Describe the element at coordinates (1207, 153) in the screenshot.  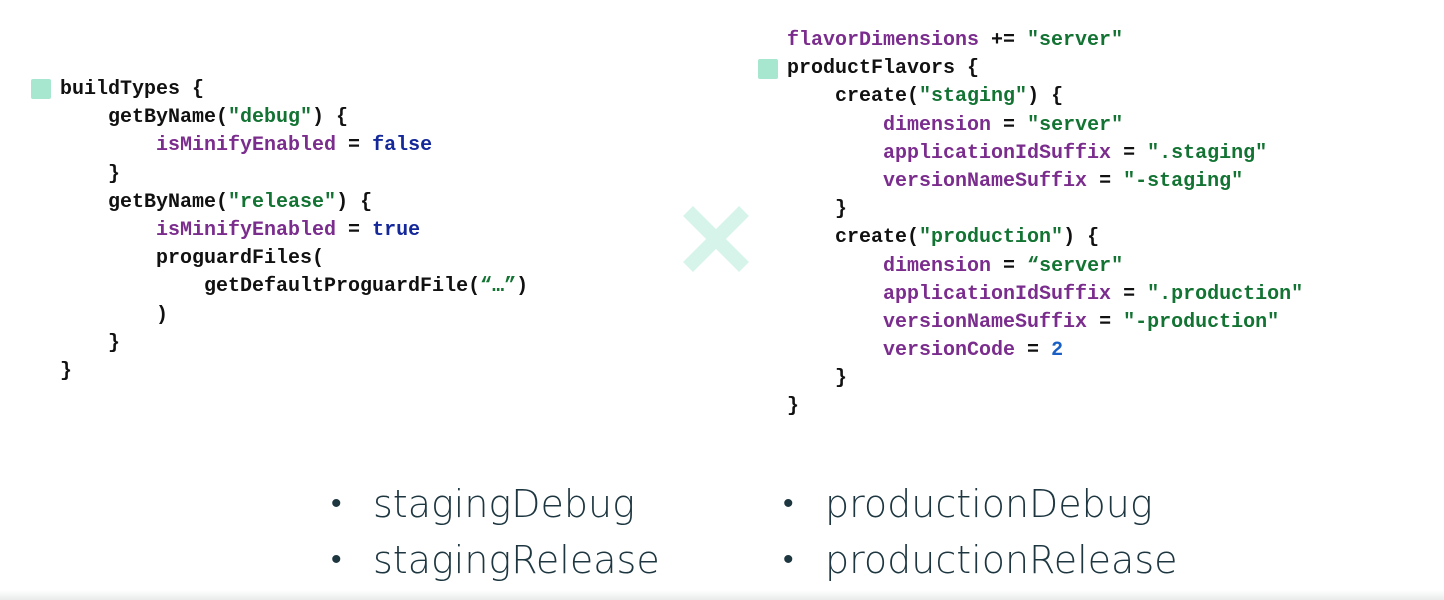
I see `code-token: ".staging"` at that location.